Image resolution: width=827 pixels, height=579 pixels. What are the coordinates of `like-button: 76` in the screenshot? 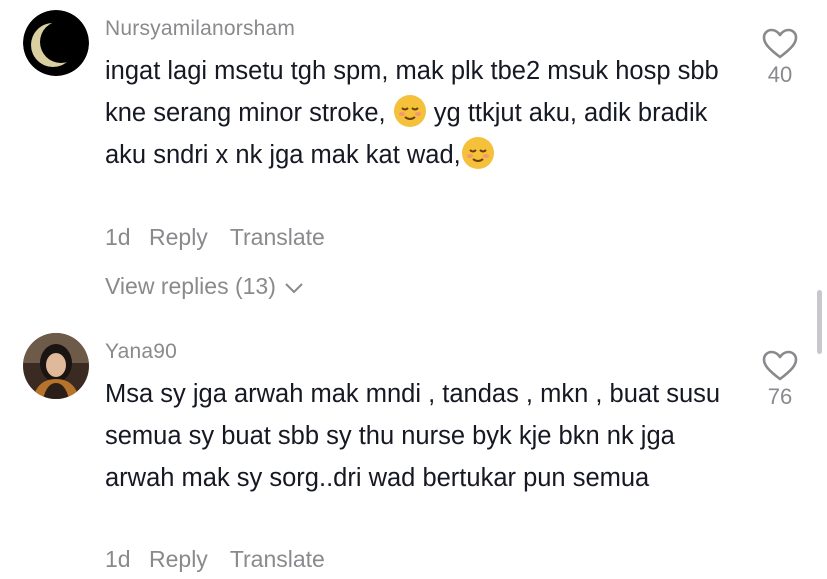 It's located at (780, 380).